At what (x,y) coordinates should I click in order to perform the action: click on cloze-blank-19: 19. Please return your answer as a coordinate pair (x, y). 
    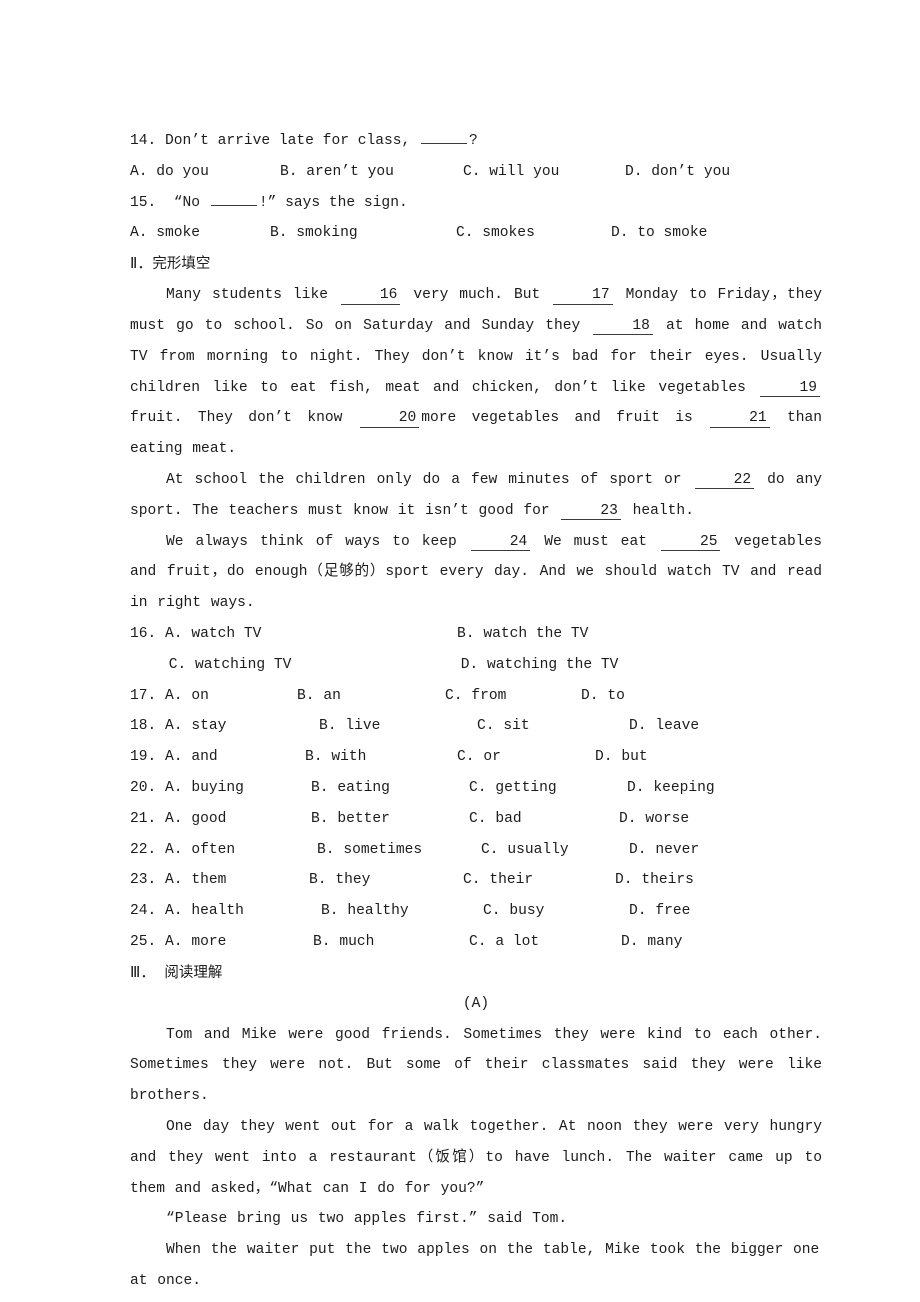
    Looking at the image, I should click on (790, 388).